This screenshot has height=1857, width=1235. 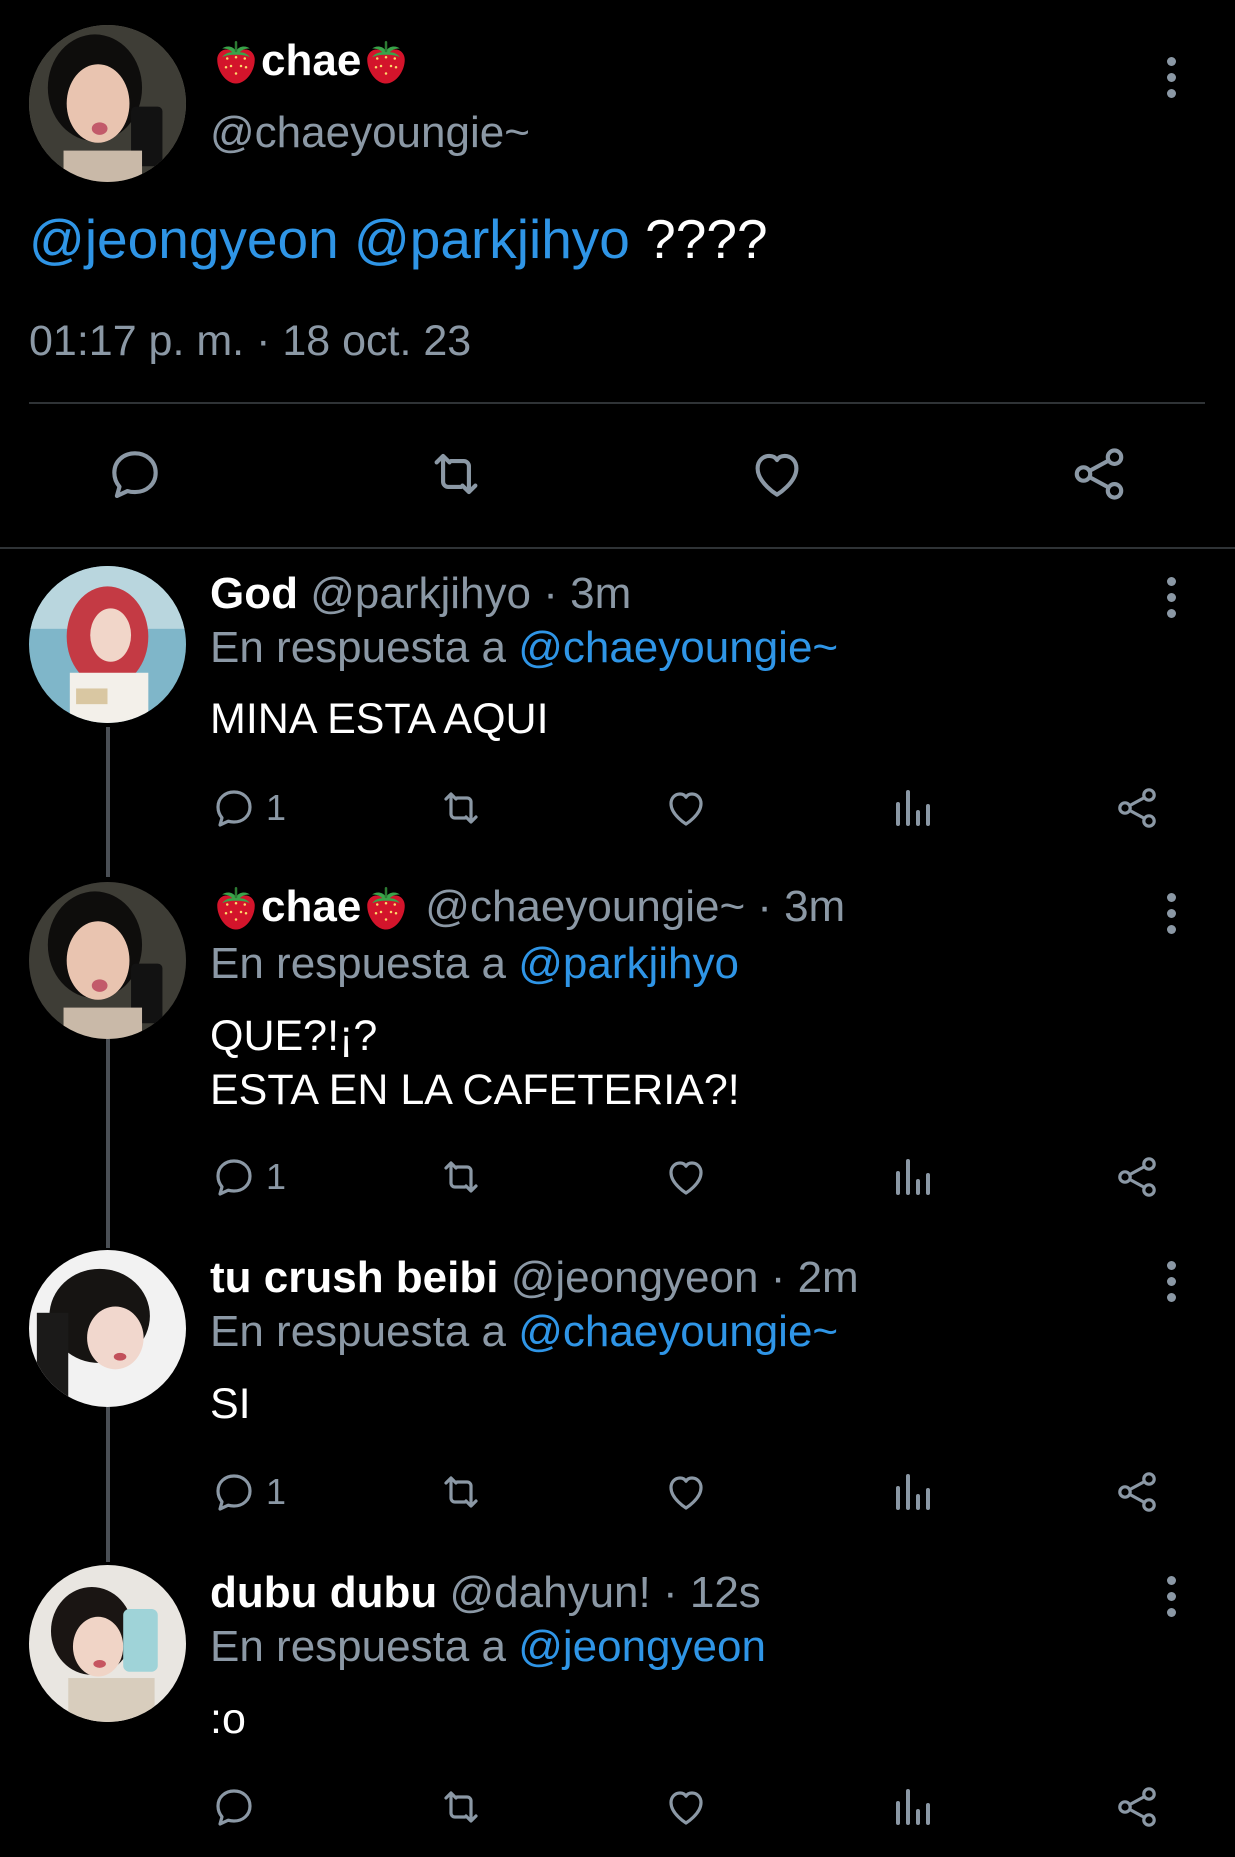 What do you see at coordinates (354, 1277) in the screenshot?
I see `display-name: tu crush beibi` at bounding box center [354, 1277].